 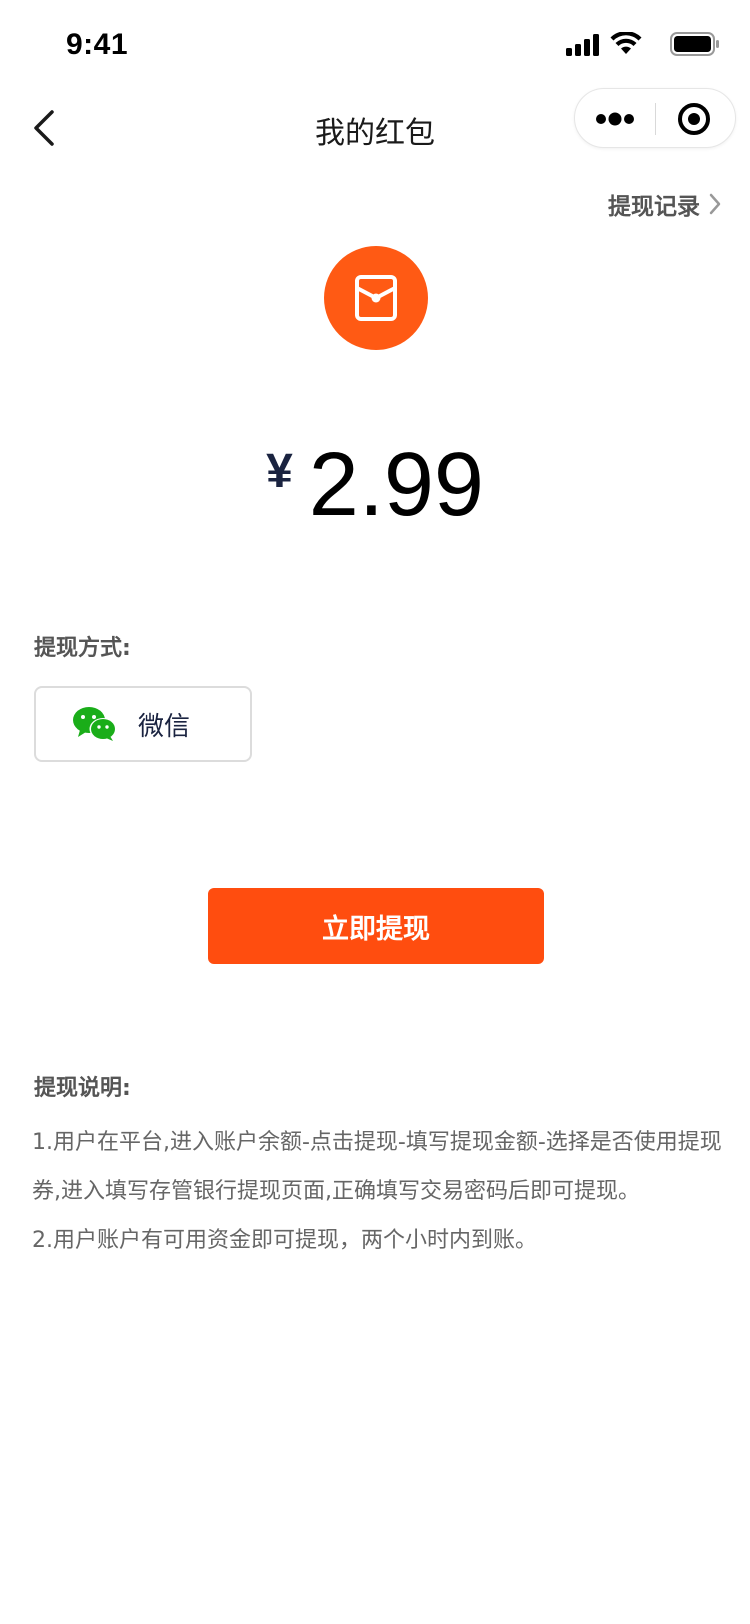 I want to click on more-button, so click(x=615, y=119).